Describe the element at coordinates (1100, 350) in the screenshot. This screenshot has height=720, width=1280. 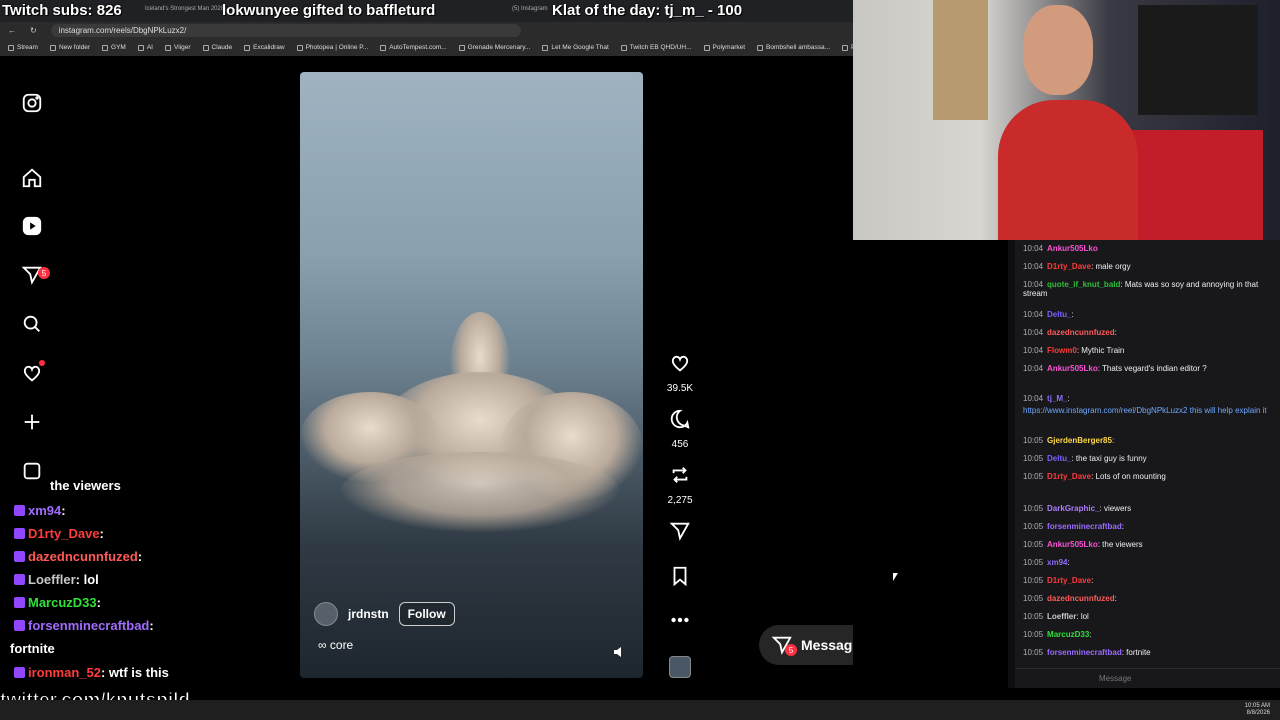
I see `chat-text: : Mythic Train` at that location.